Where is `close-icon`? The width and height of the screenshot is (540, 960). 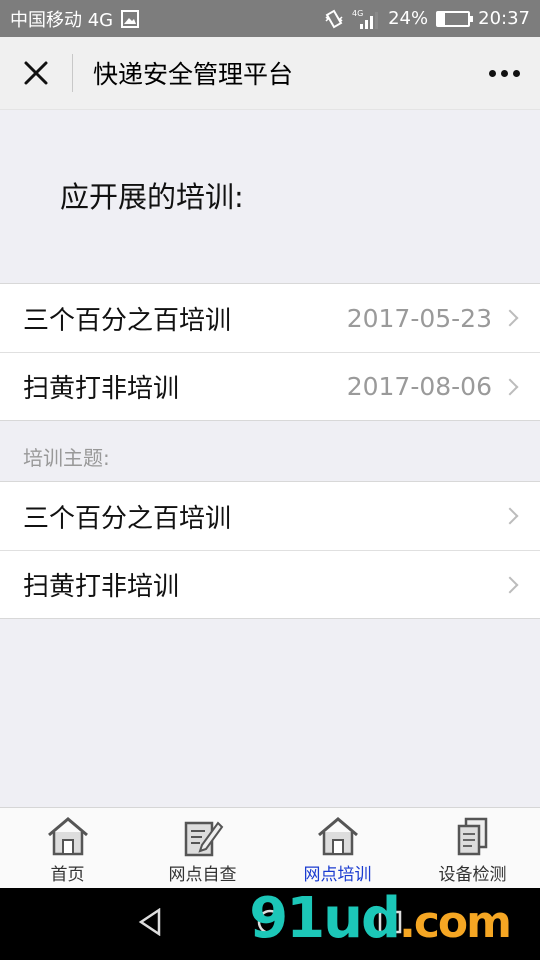
close-icon is located at coordinates (36, 73).